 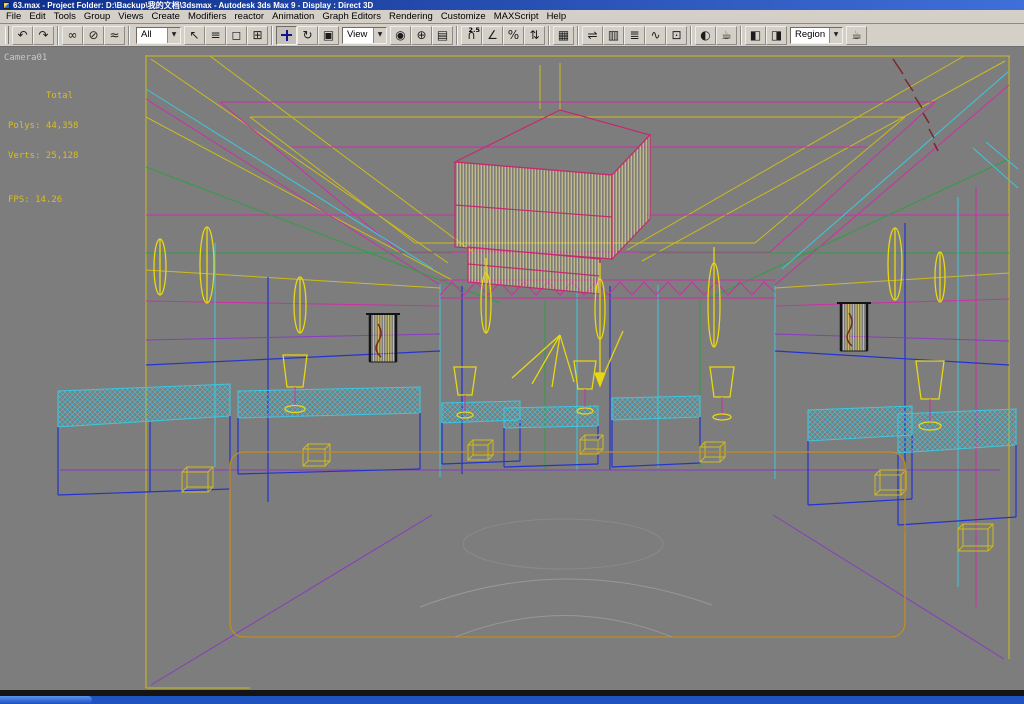 What do you see at coordinates (165, 16) in the screenshot?
I see `menu-create: Create` at bounding box center [165, 16].